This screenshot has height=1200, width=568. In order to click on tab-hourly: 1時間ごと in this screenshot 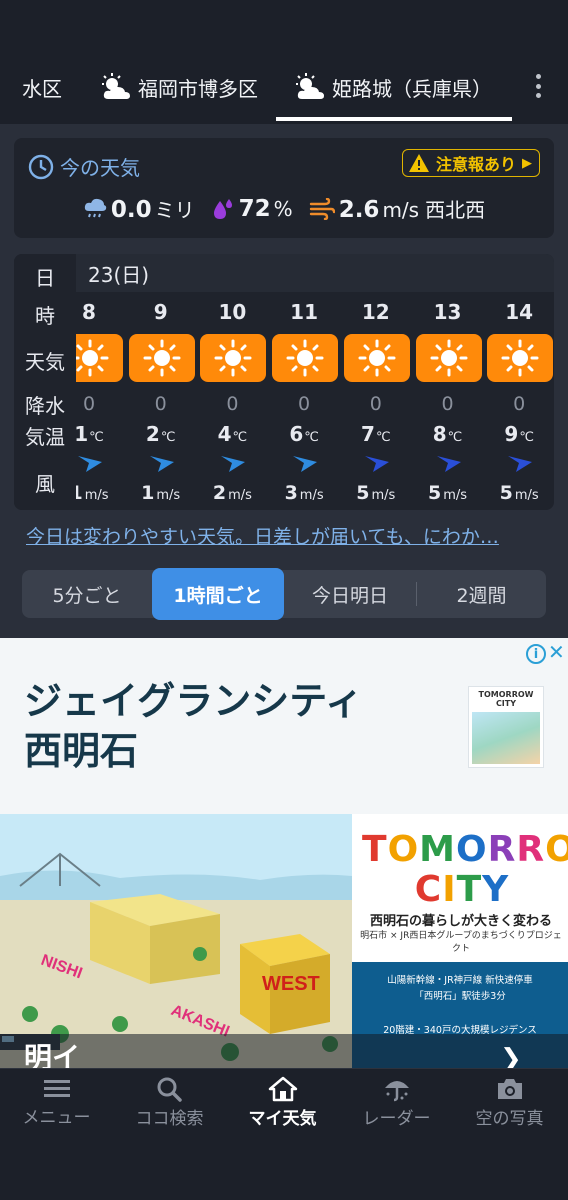, I will do `click(218, 594)`.